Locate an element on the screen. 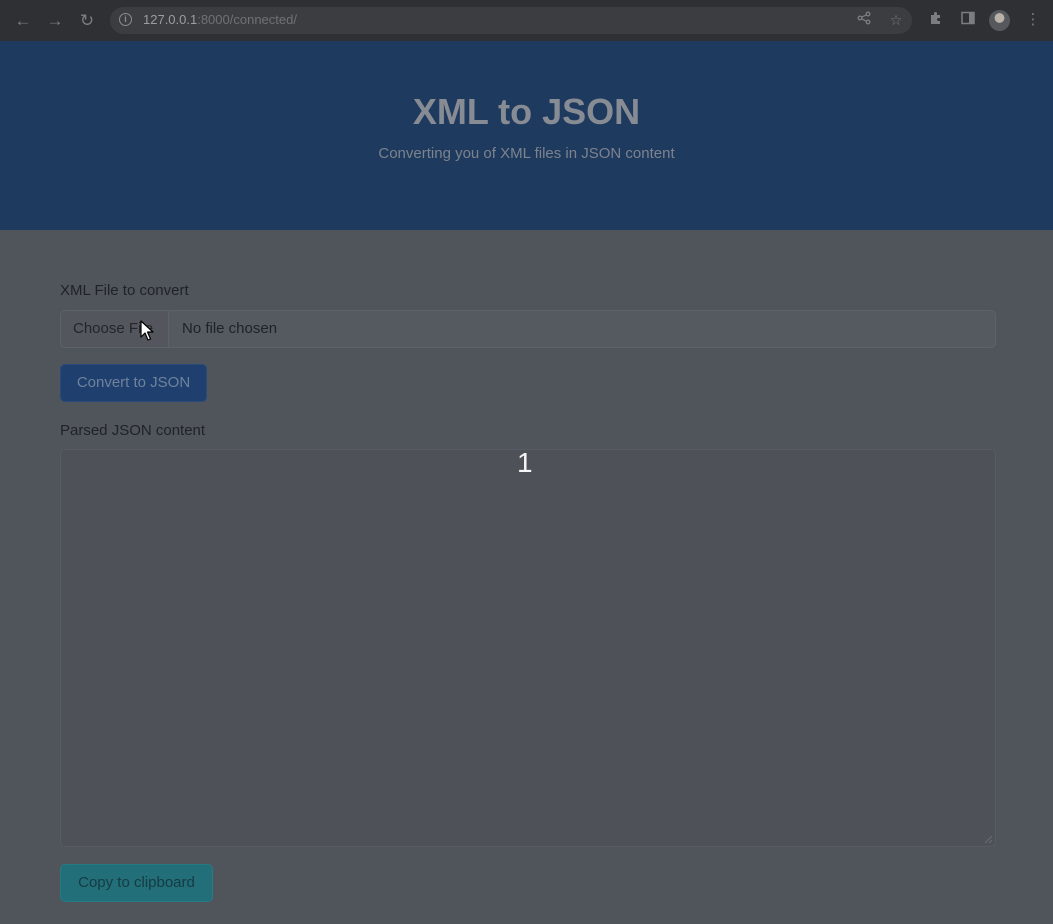  mouse-pointer-icon is located at coordinates (147, 330).